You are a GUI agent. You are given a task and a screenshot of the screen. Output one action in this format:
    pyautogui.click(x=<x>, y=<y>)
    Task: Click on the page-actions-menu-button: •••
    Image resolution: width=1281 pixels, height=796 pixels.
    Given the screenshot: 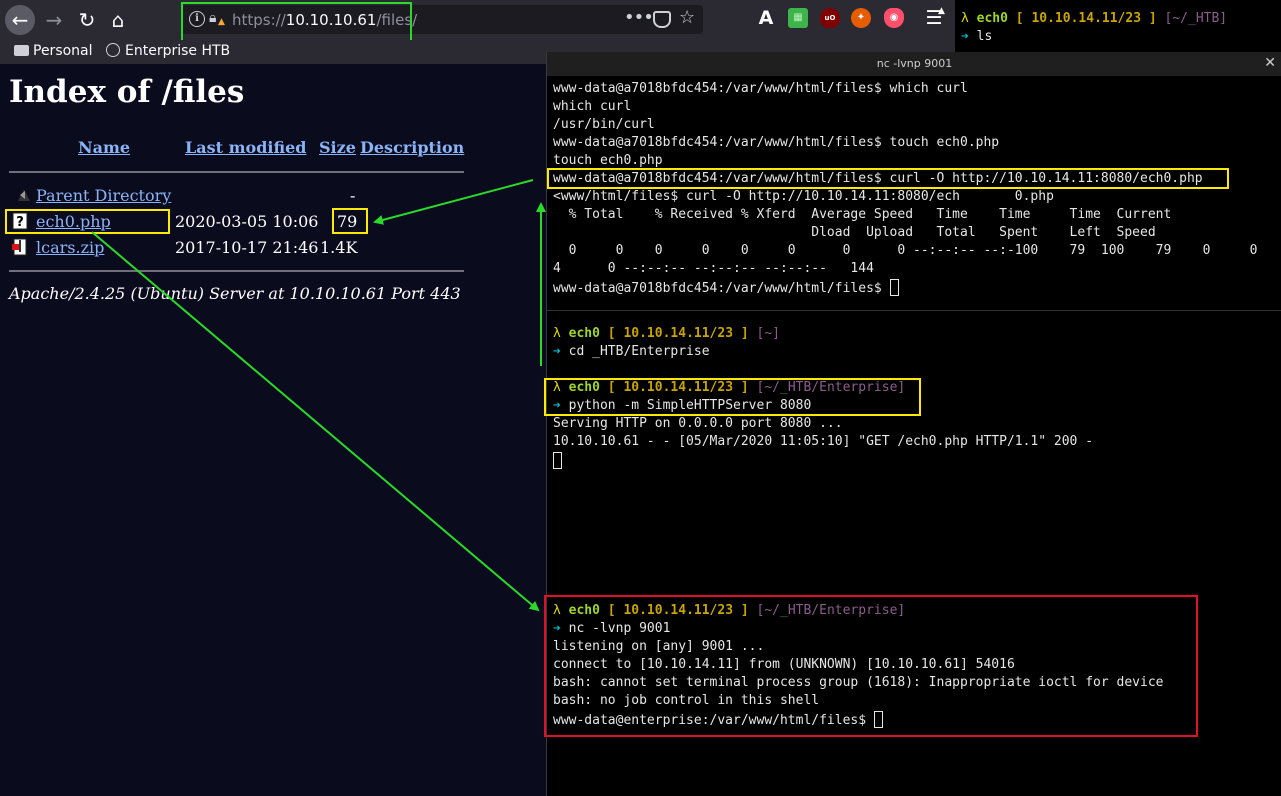 What is the action you would take?
    pyautogui.click(x=639, y=17)
    